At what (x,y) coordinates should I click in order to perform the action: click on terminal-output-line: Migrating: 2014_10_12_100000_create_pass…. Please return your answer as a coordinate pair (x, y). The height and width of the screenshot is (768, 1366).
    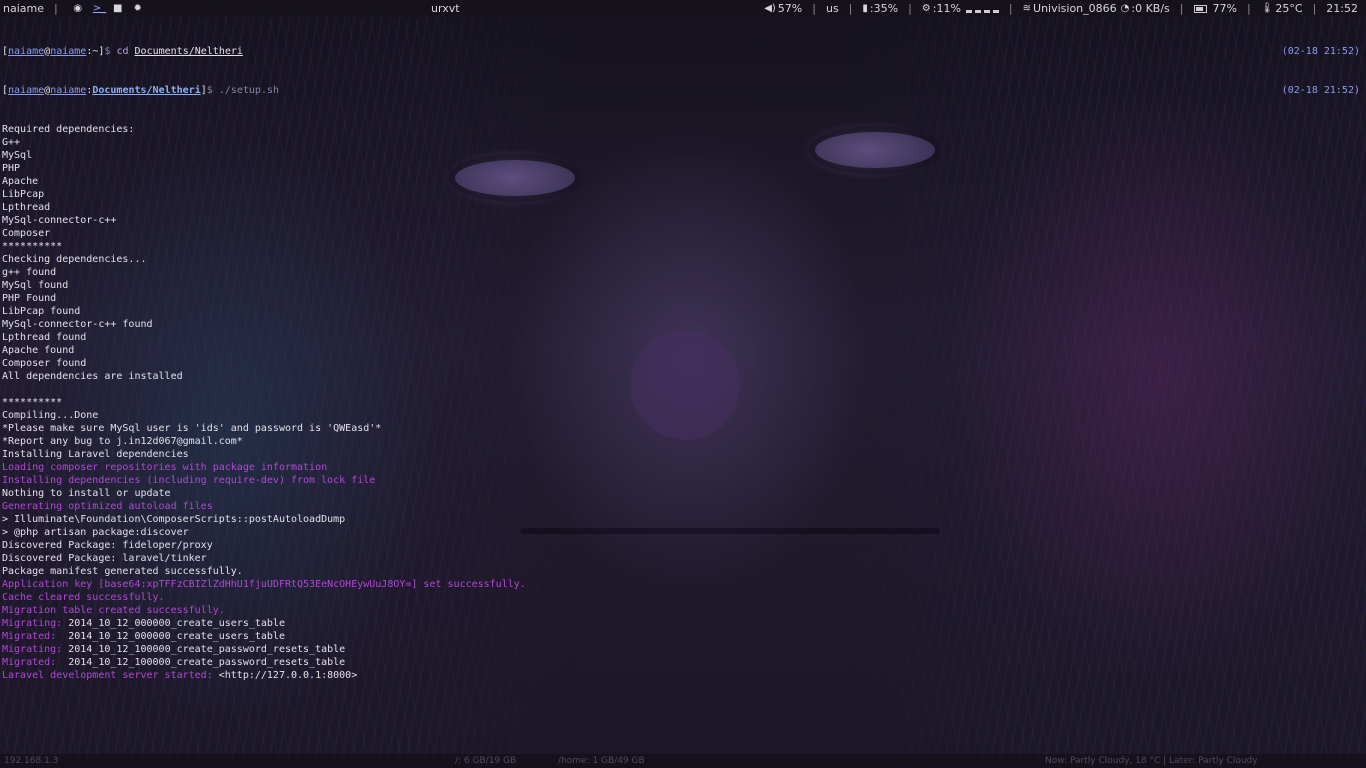
    Looking at the image, I should click on (683, 649).